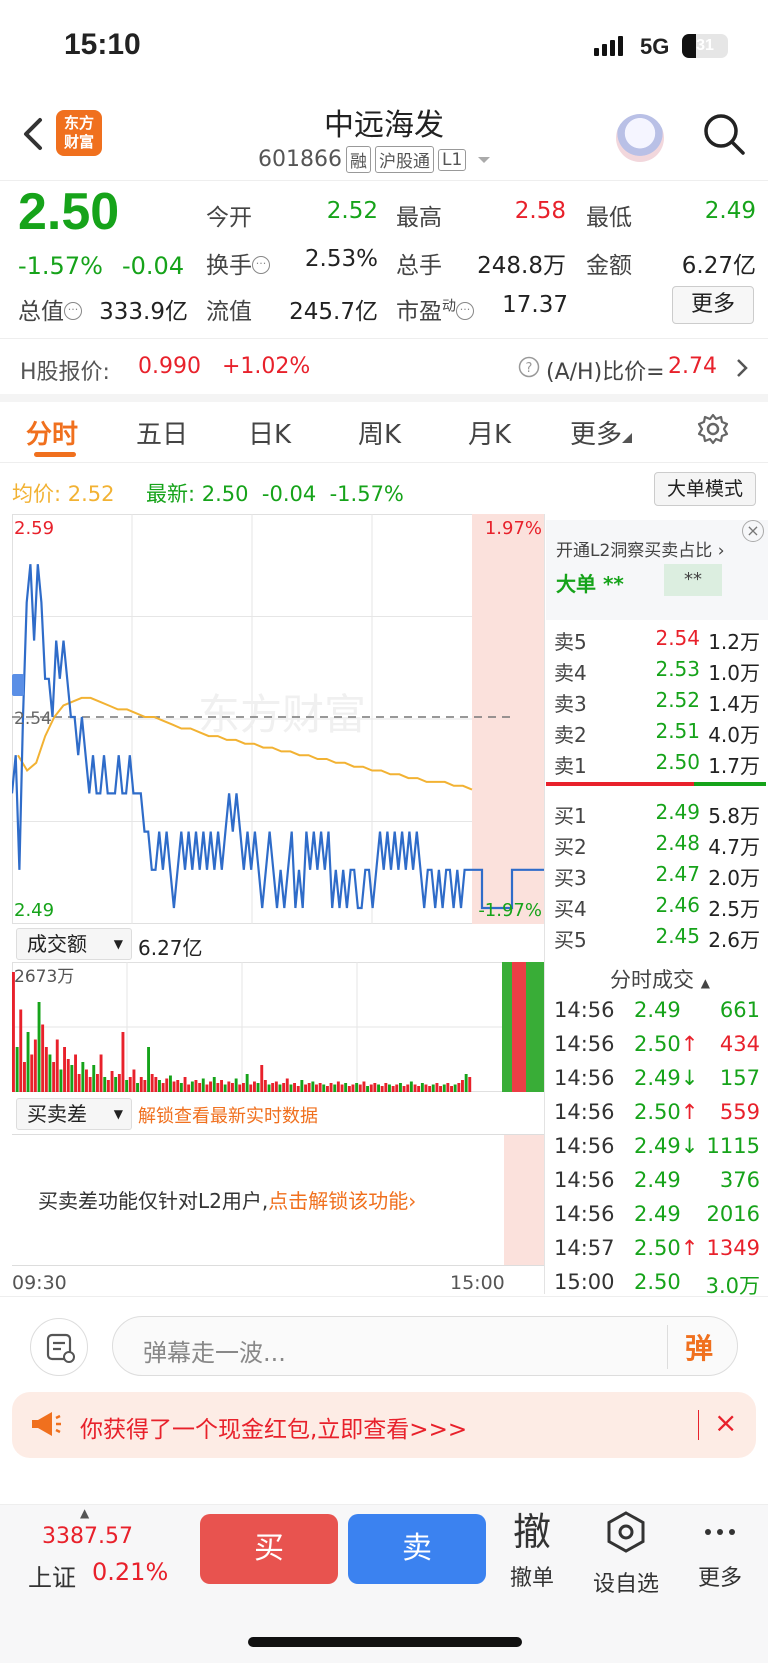  What do you see at coordinates (74, 1114) in the screenshot?
I see `spread-dropdown: 买卖差 ▼` at bounding box center [74, 1114].